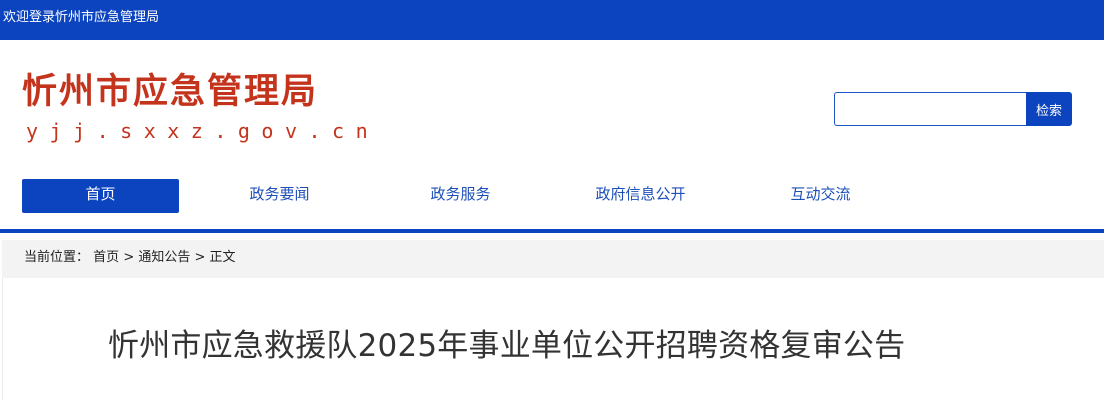  What do you see at coordinates (460, 196) in the screenshot?
I see `nav-item-services: 政务服务` at bounding box center [460, 196].